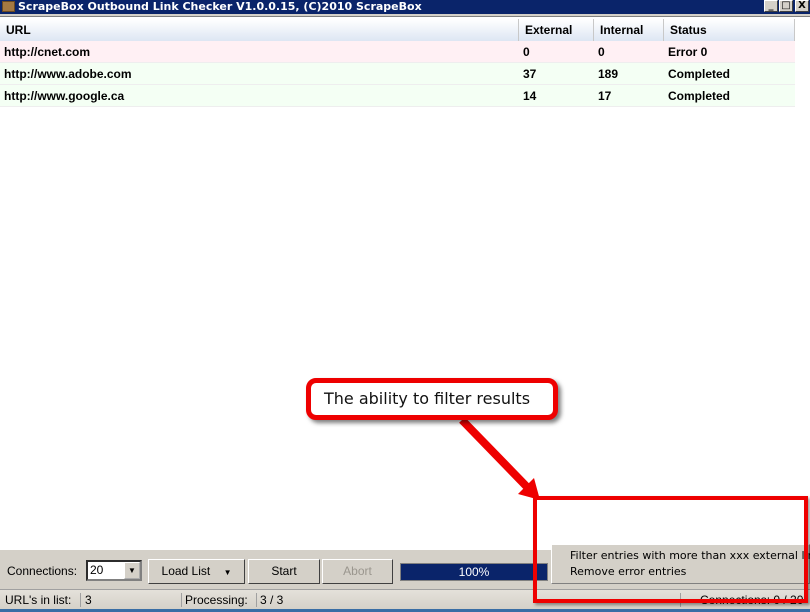 The height and width of the screenshot is (612, 810). Describe the element at coordinates (432, 399) in the screenshot. I see `annotation-callout: The ability to filter results` at that location.